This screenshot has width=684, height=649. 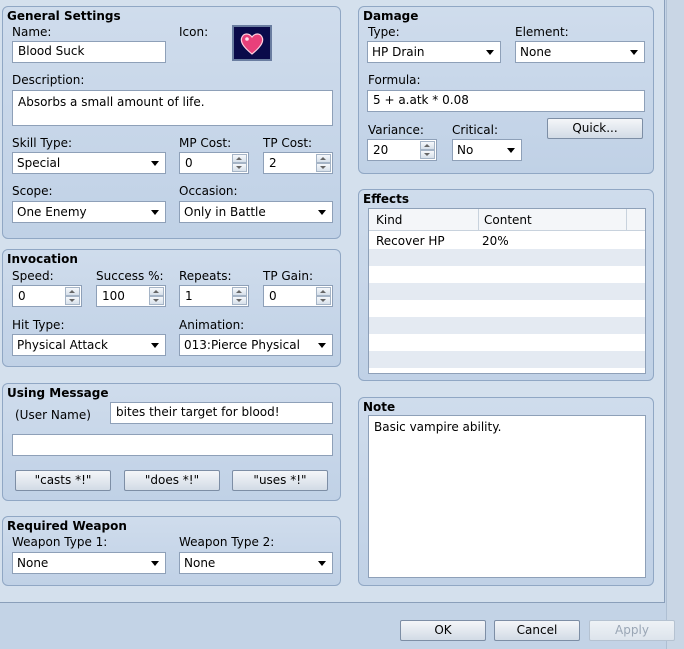 I want to click on name-label: Name:, so click(x=32, y=32).